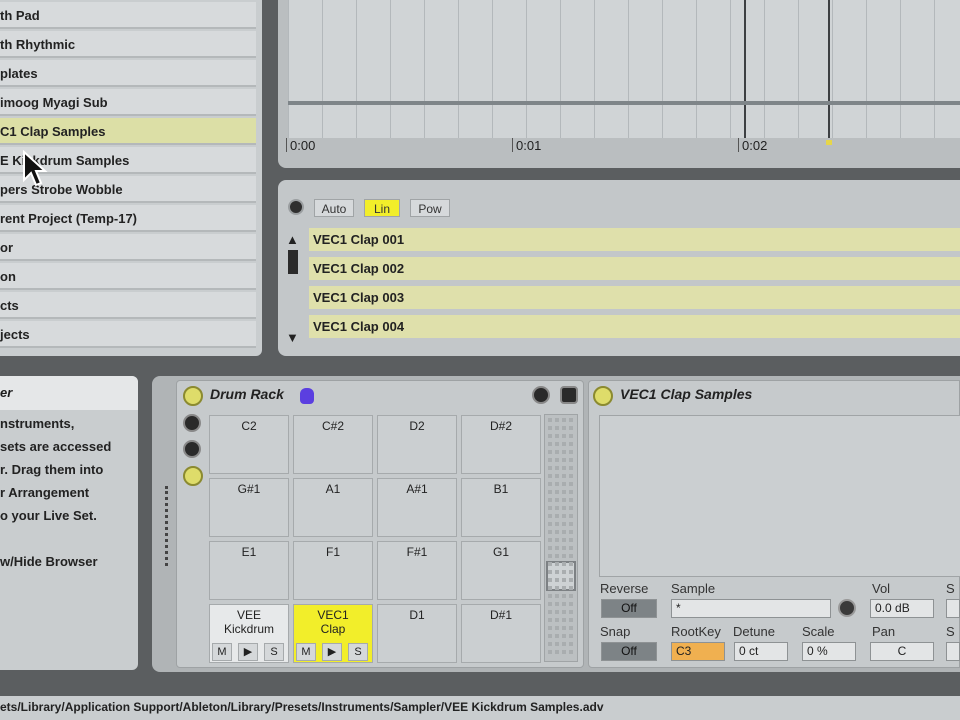 Image resolution: width=960 pixels, height=720 pixels. Describe the element at coordinates (333, 444) in the screenshot. I see `drum-pad: C#2` at that location.